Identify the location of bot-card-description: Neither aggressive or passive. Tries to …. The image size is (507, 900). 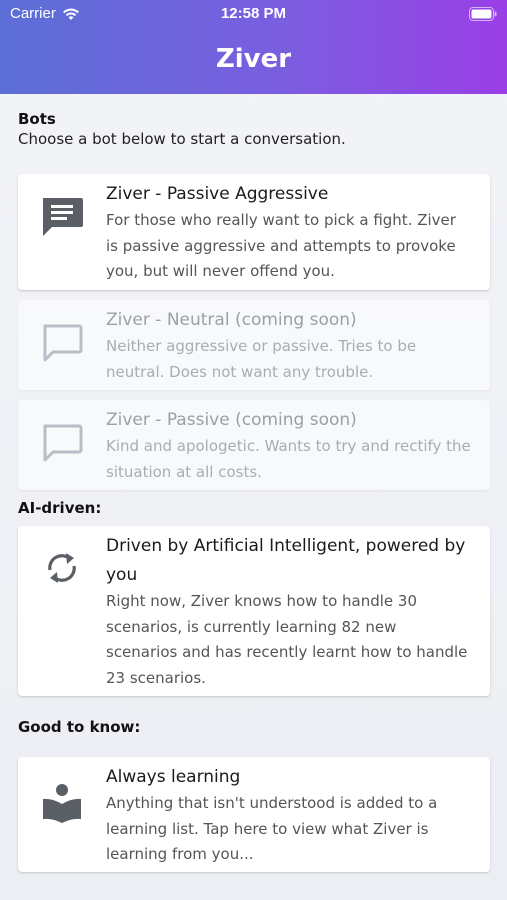
(261, 359).